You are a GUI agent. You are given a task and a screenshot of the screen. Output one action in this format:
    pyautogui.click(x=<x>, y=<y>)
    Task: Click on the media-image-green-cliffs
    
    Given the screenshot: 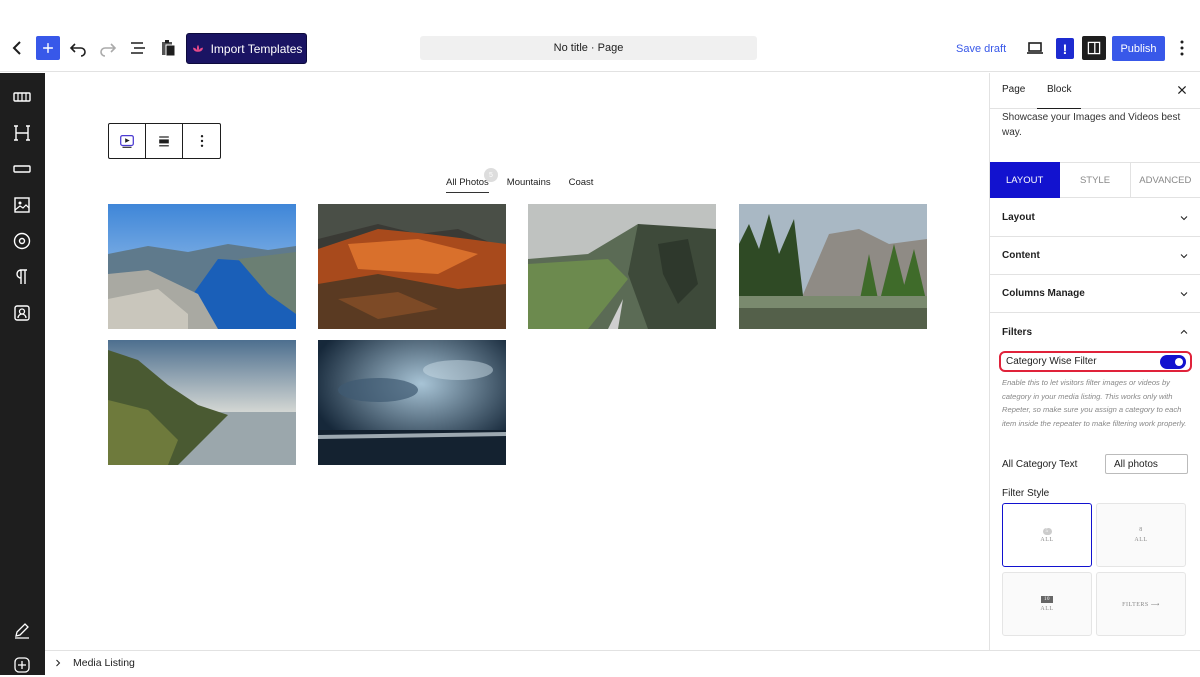 What is the action you would take?
    pyautogui.click(x=622, y=266)
    